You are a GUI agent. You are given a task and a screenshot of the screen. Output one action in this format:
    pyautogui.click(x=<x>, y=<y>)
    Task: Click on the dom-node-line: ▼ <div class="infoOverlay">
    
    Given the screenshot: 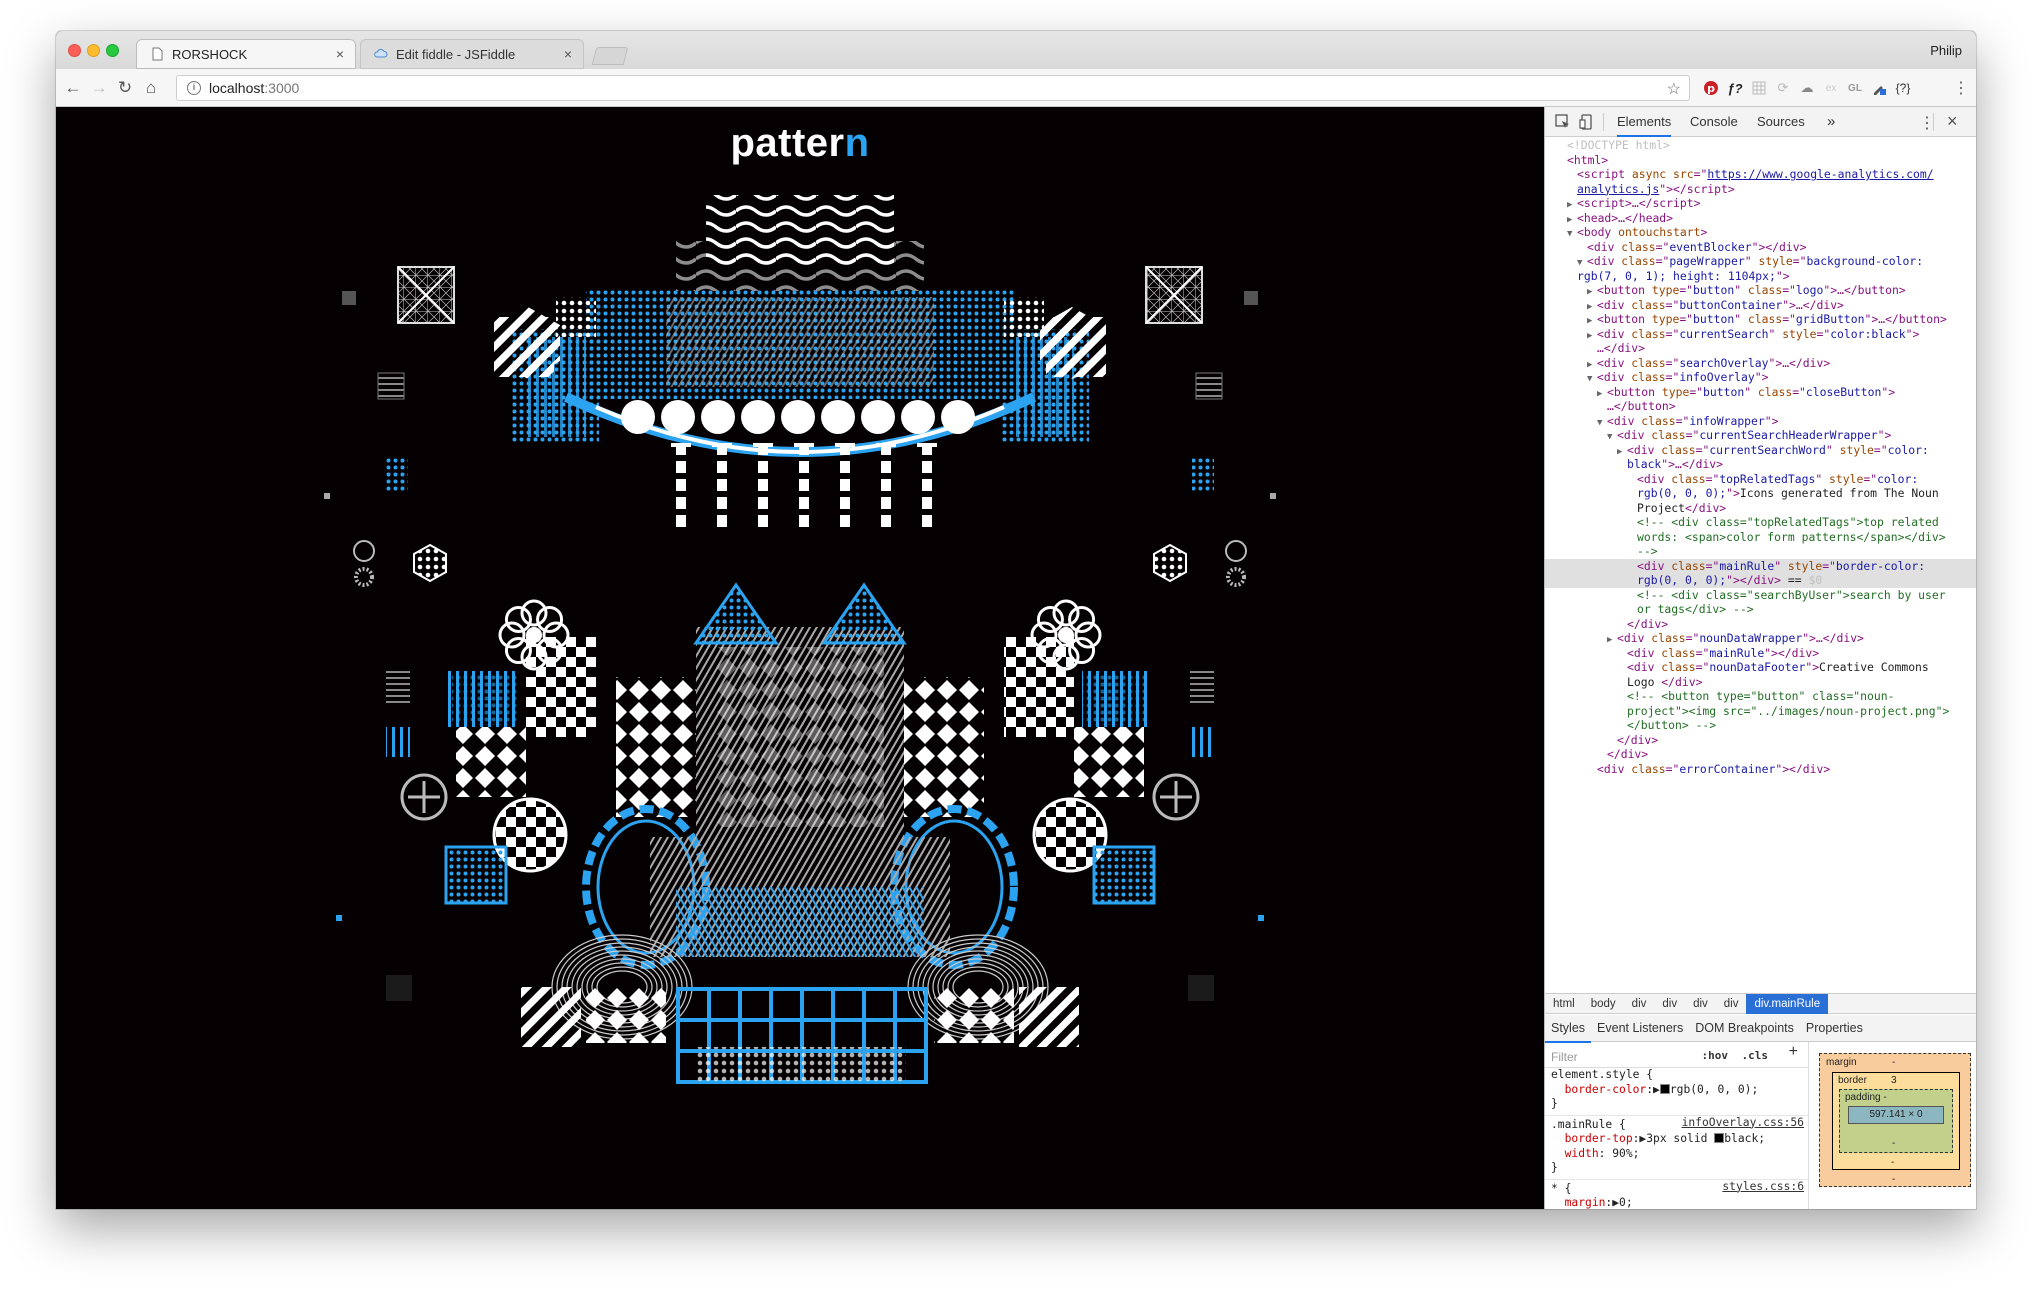 What is the action you would take?
    pyautogui.click(x=1760, y=377)
    